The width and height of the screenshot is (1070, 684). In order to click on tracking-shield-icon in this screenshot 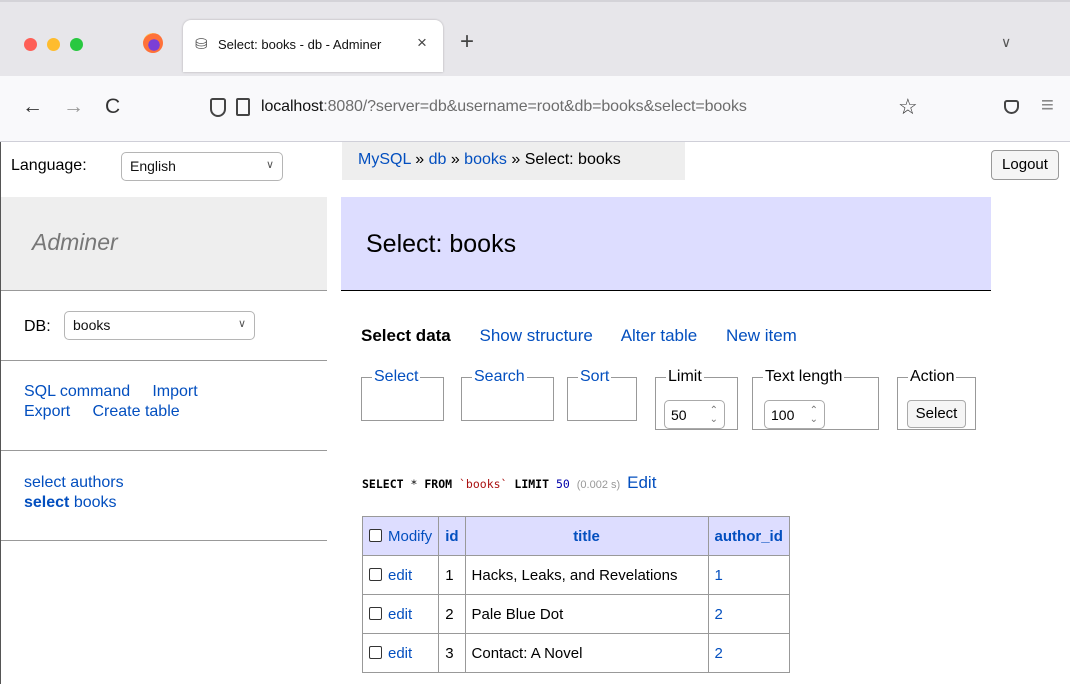, I will do `click(218, 107)`.